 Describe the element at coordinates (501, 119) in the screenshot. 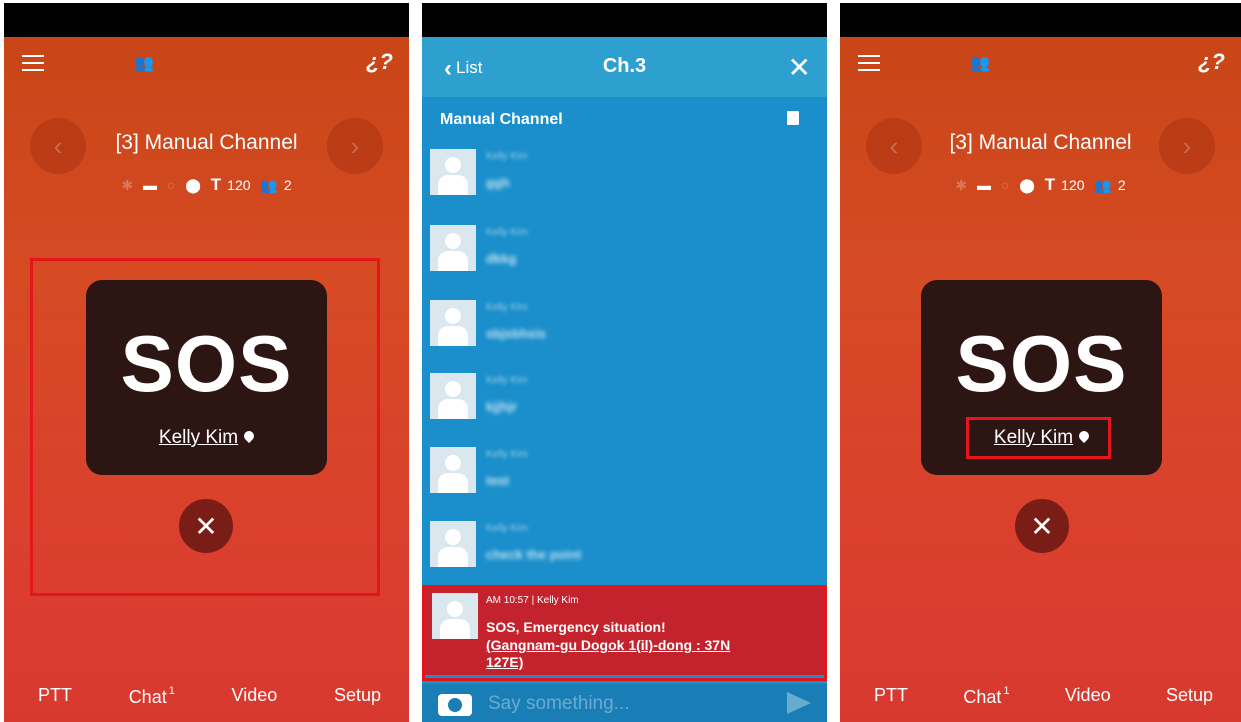

I see `channel-name: Manual Channel` at that location.